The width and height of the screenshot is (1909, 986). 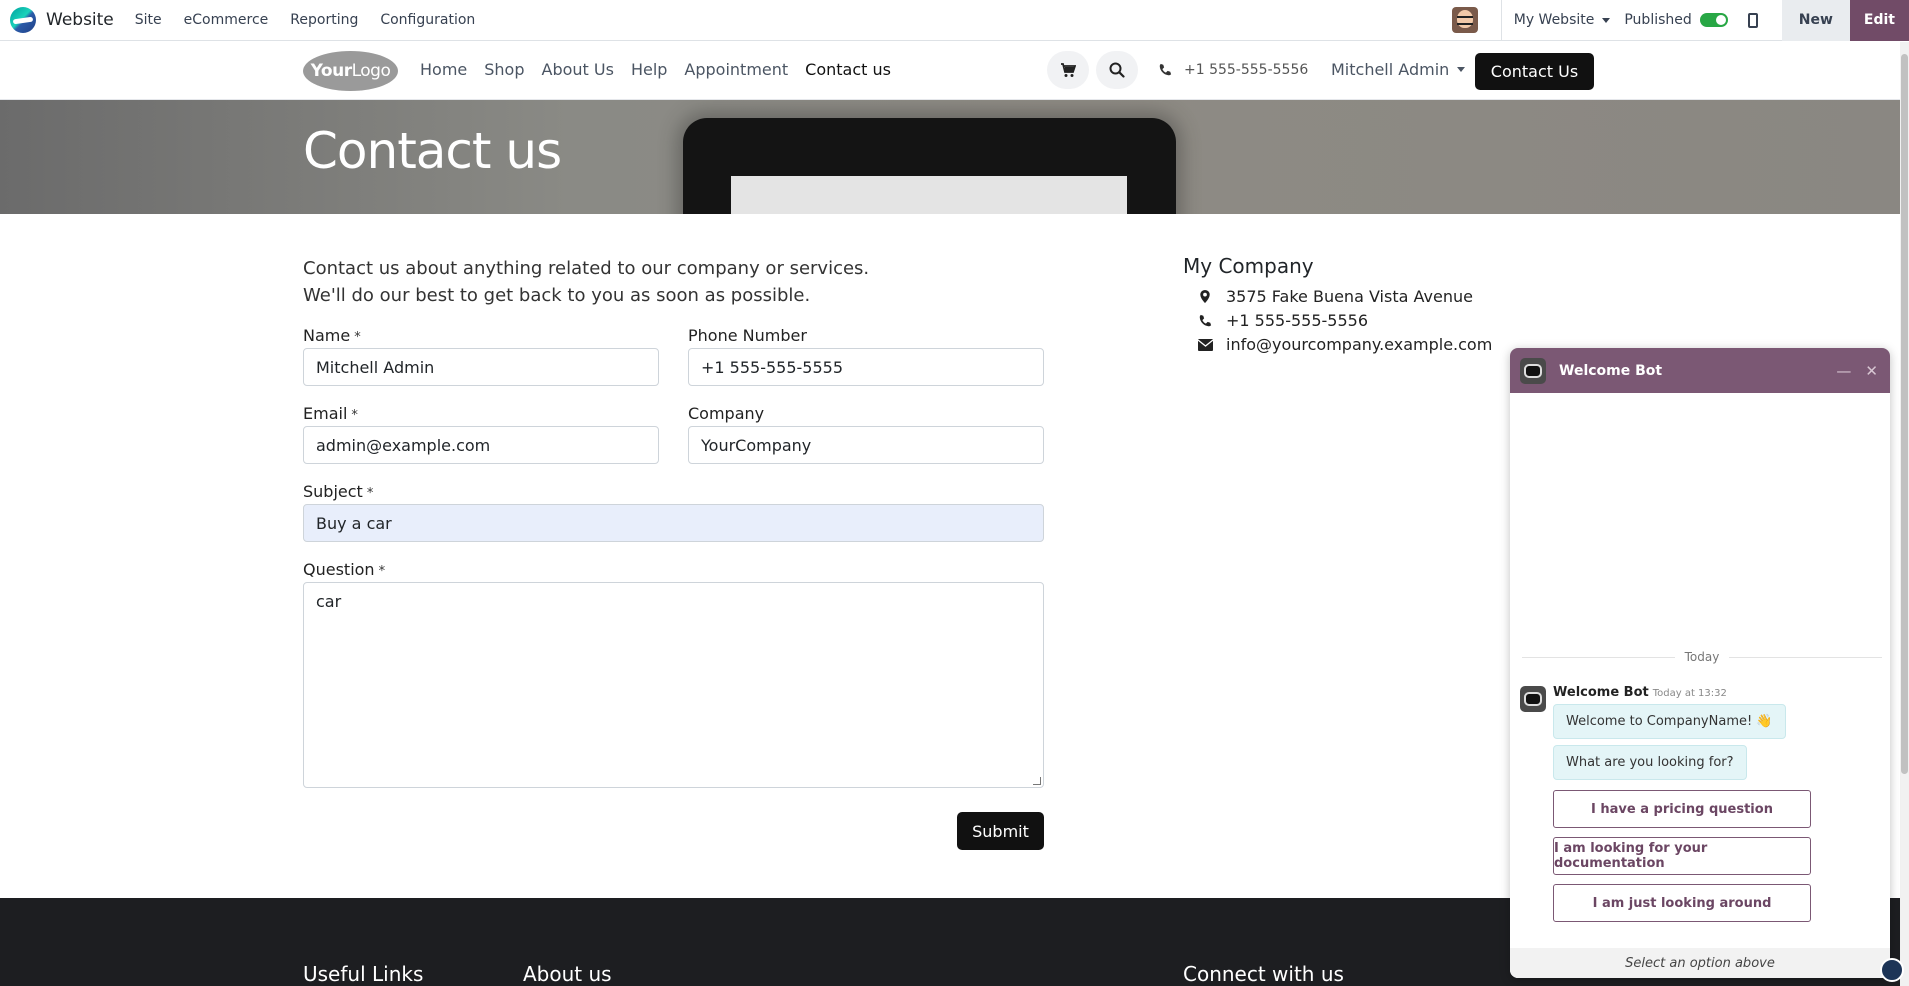 I want to click on name-label: Name *, so click(x=332, y=335).